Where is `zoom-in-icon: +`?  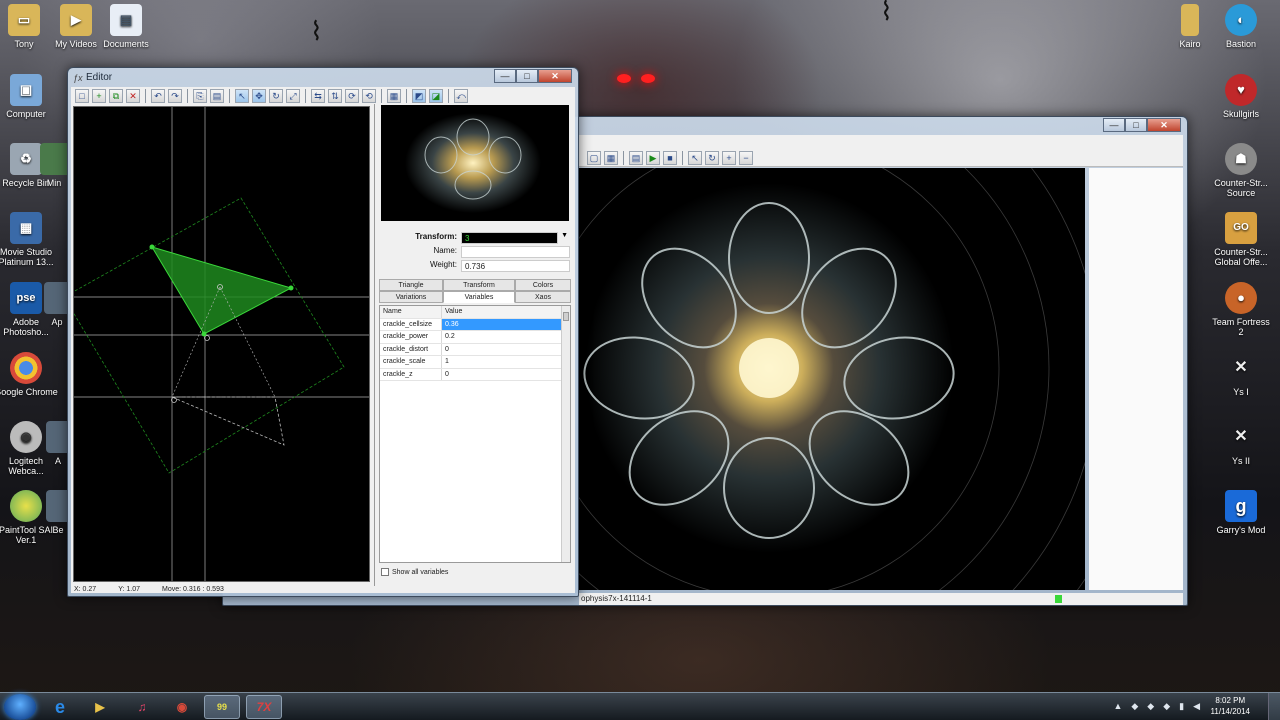 zoom-in-icon: + is located at coordinates (729, 158).